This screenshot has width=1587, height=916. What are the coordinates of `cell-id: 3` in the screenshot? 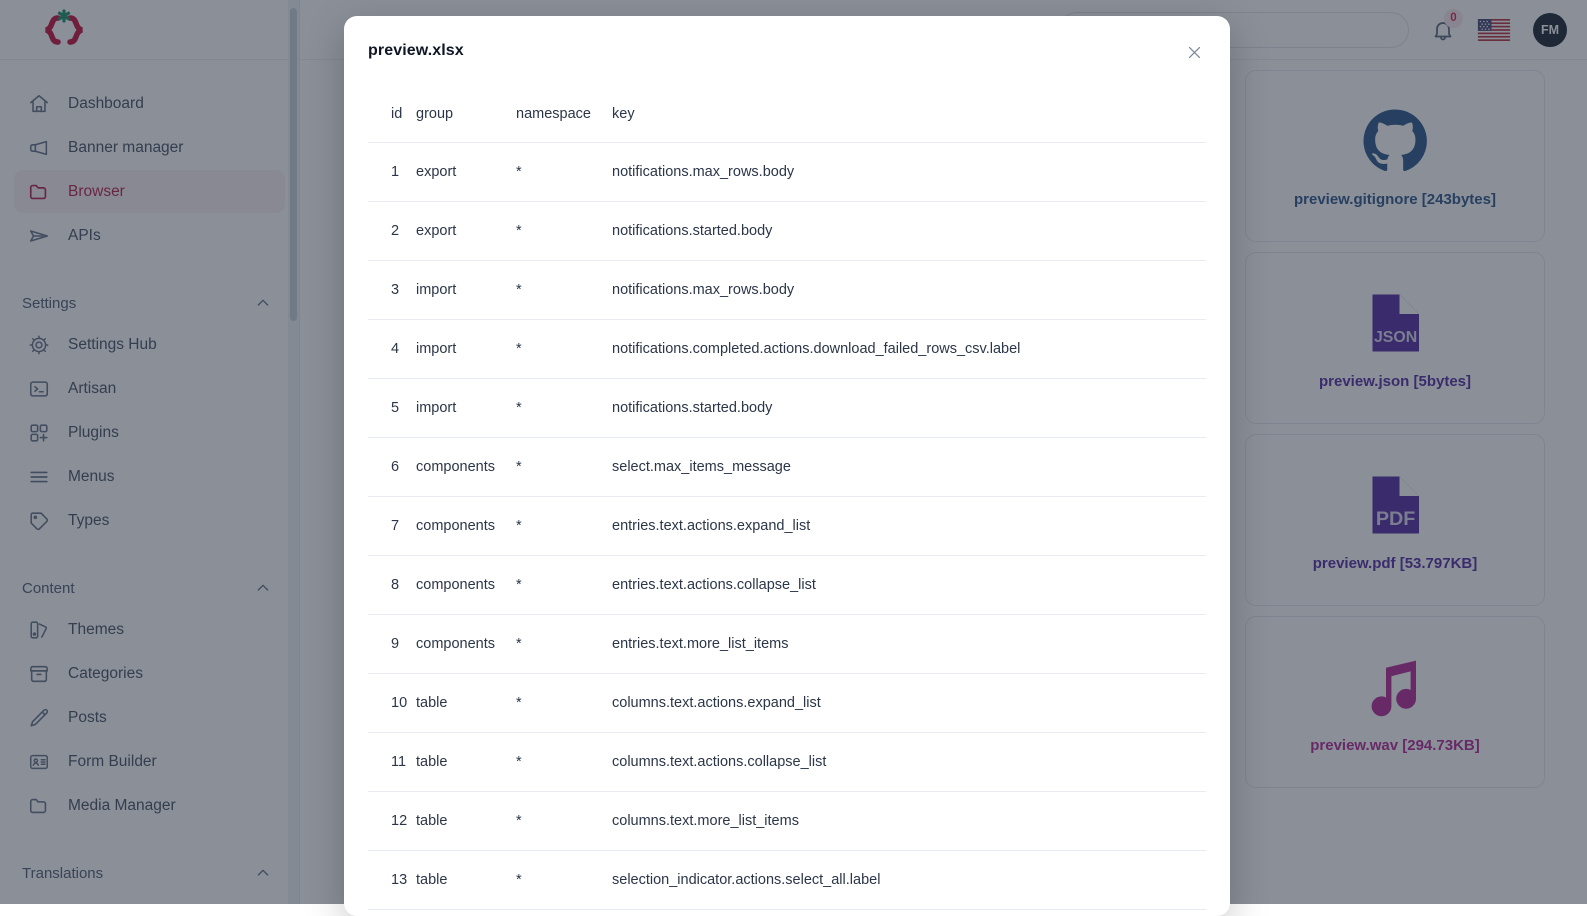 It's located at (392, 290).